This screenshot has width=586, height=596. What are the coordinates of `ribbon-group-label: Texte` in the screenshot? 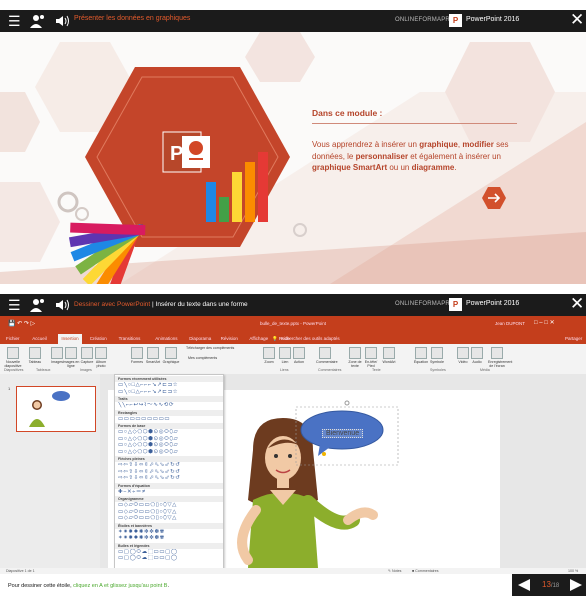 It's located at (376, 370).